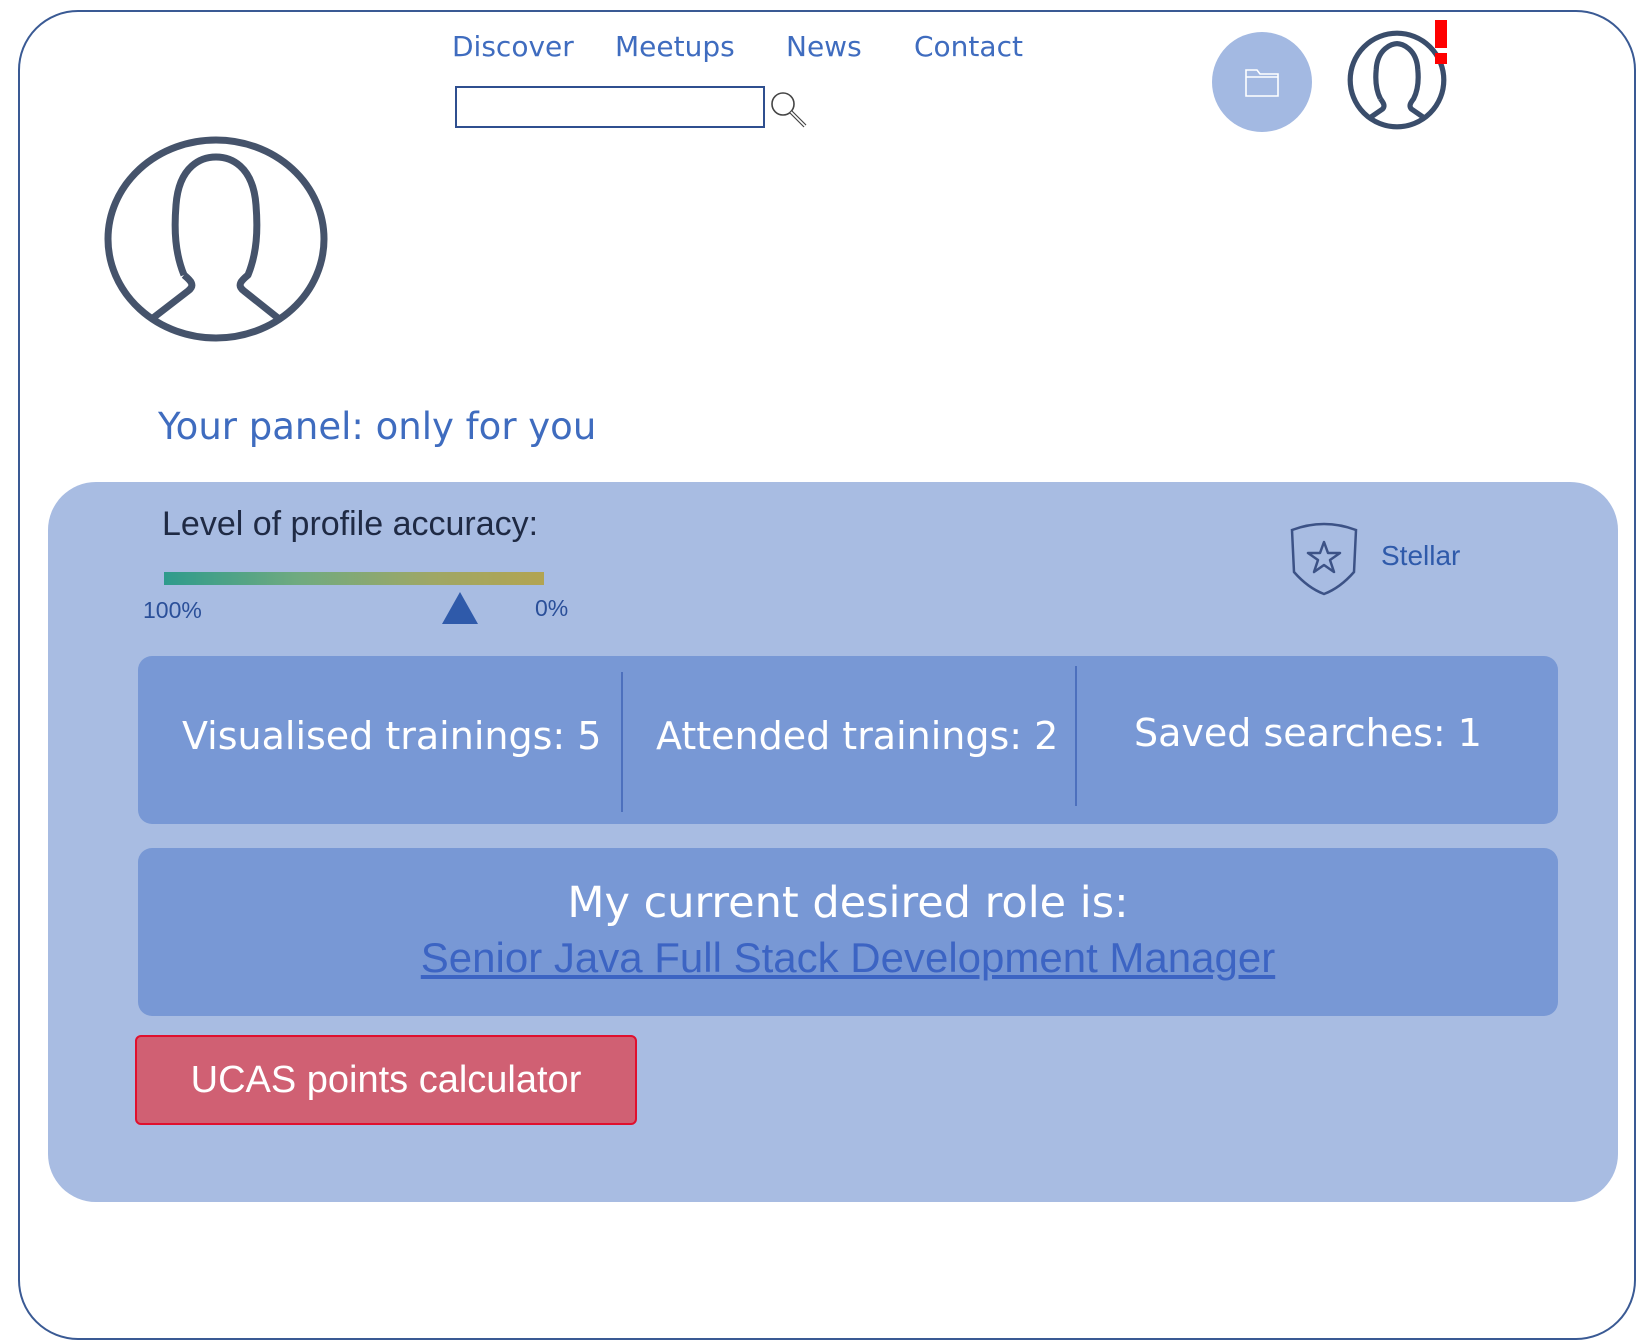 This screenshot has width=1642, height=1340. What do you see at coordinates (1421, 555) in the screenshot?
I see `badge-label: Stellar` at bounding box center [1421, 555].